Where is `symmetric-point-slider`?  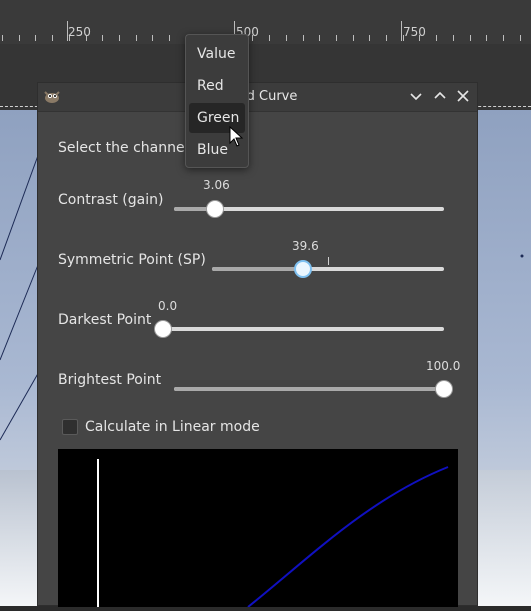 symmetric-point-slider is located at coordinates (328, 269).